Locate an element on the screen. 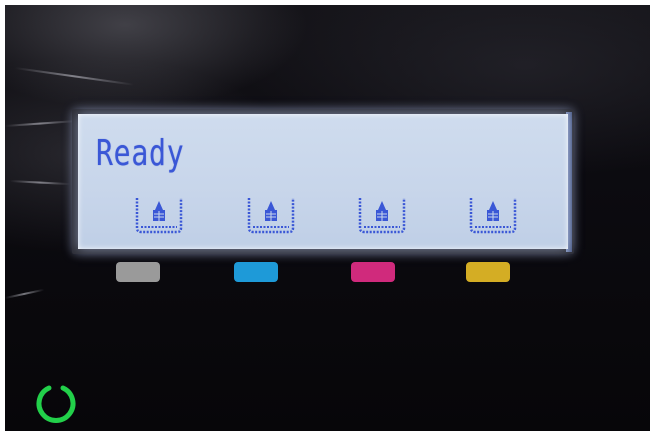  ink-swatch-cyan is located at coordinates (256, 272).